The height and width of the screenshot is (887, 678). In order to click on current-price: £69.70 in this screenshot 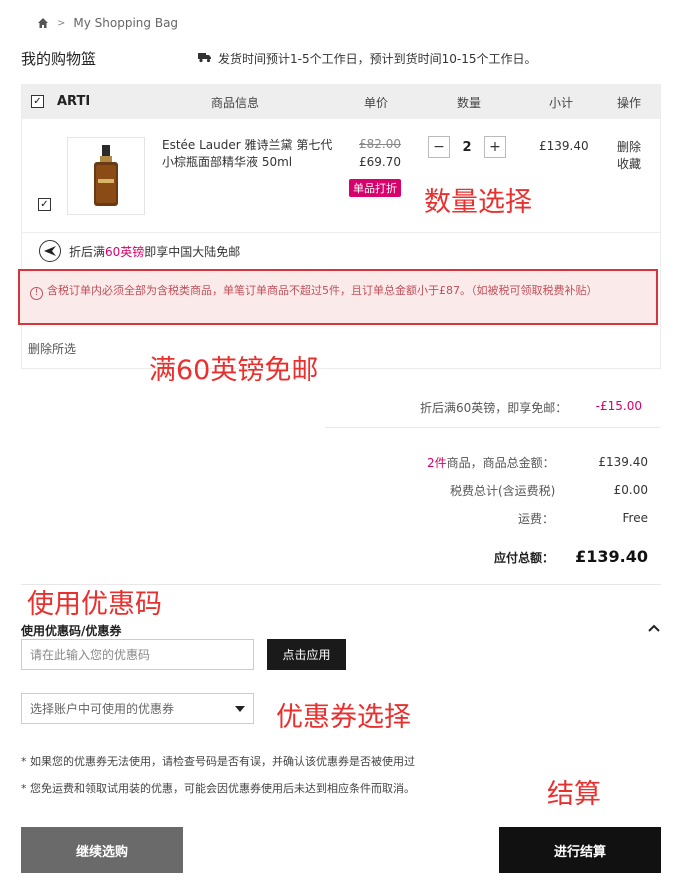, I will do `click(380, 162)`.